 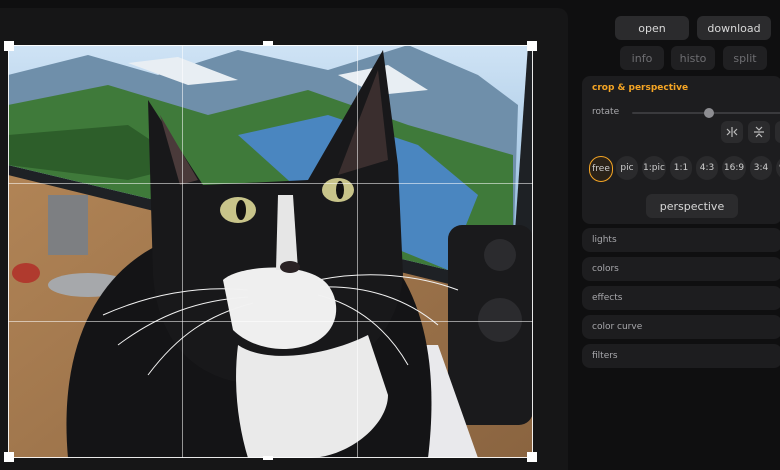 I want to click on ratio-3-4: 3:4, so click(x=761, y=168).